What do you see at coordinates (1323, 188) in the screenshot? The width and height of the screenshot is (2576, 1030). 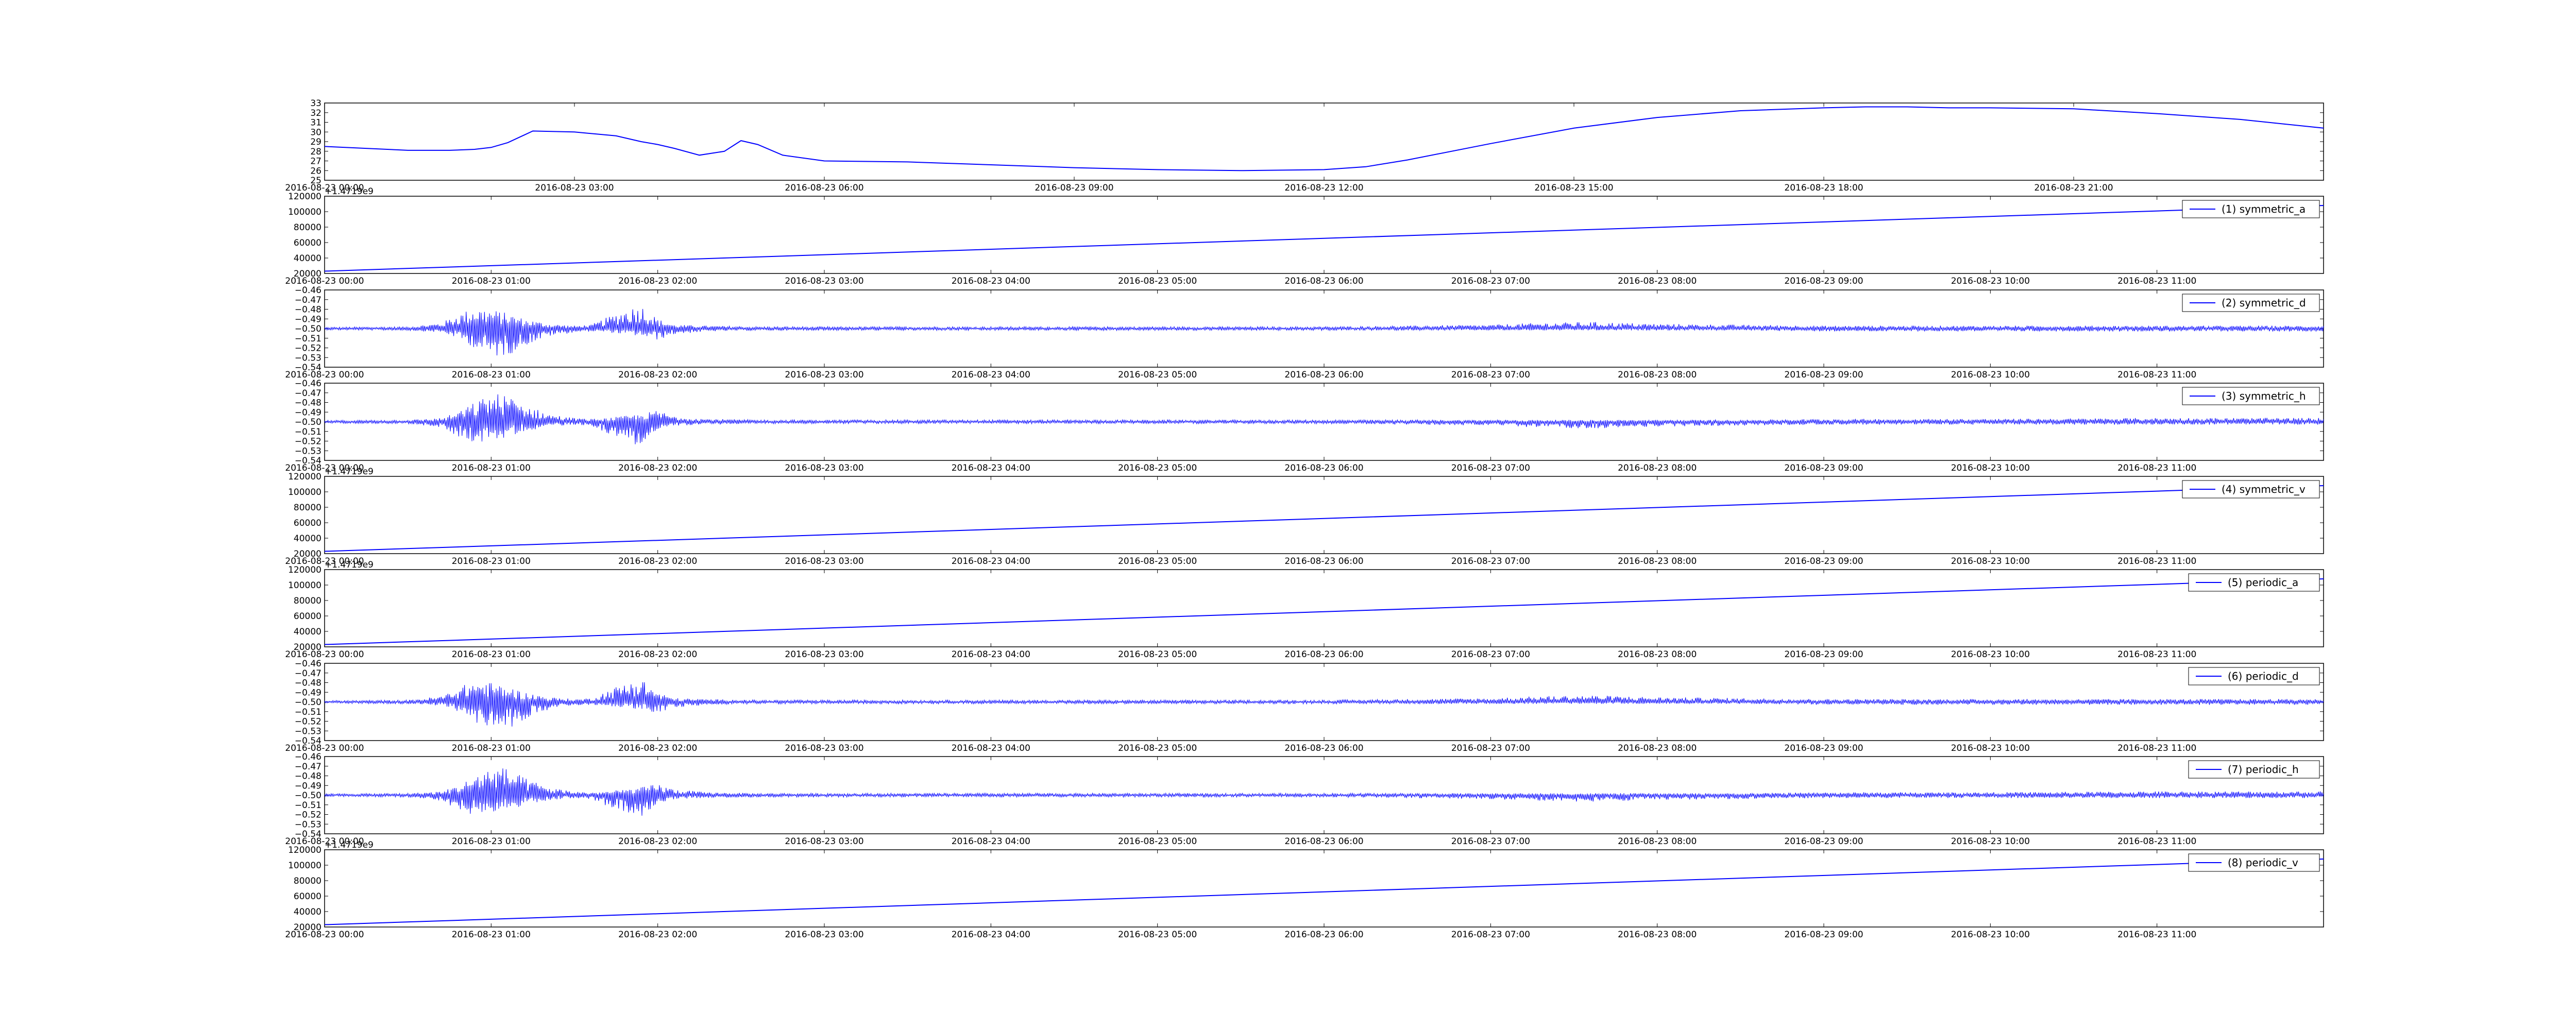 I see `x-tick-label: 2016-08-23 12:00` at bounding box center [1323, 188].